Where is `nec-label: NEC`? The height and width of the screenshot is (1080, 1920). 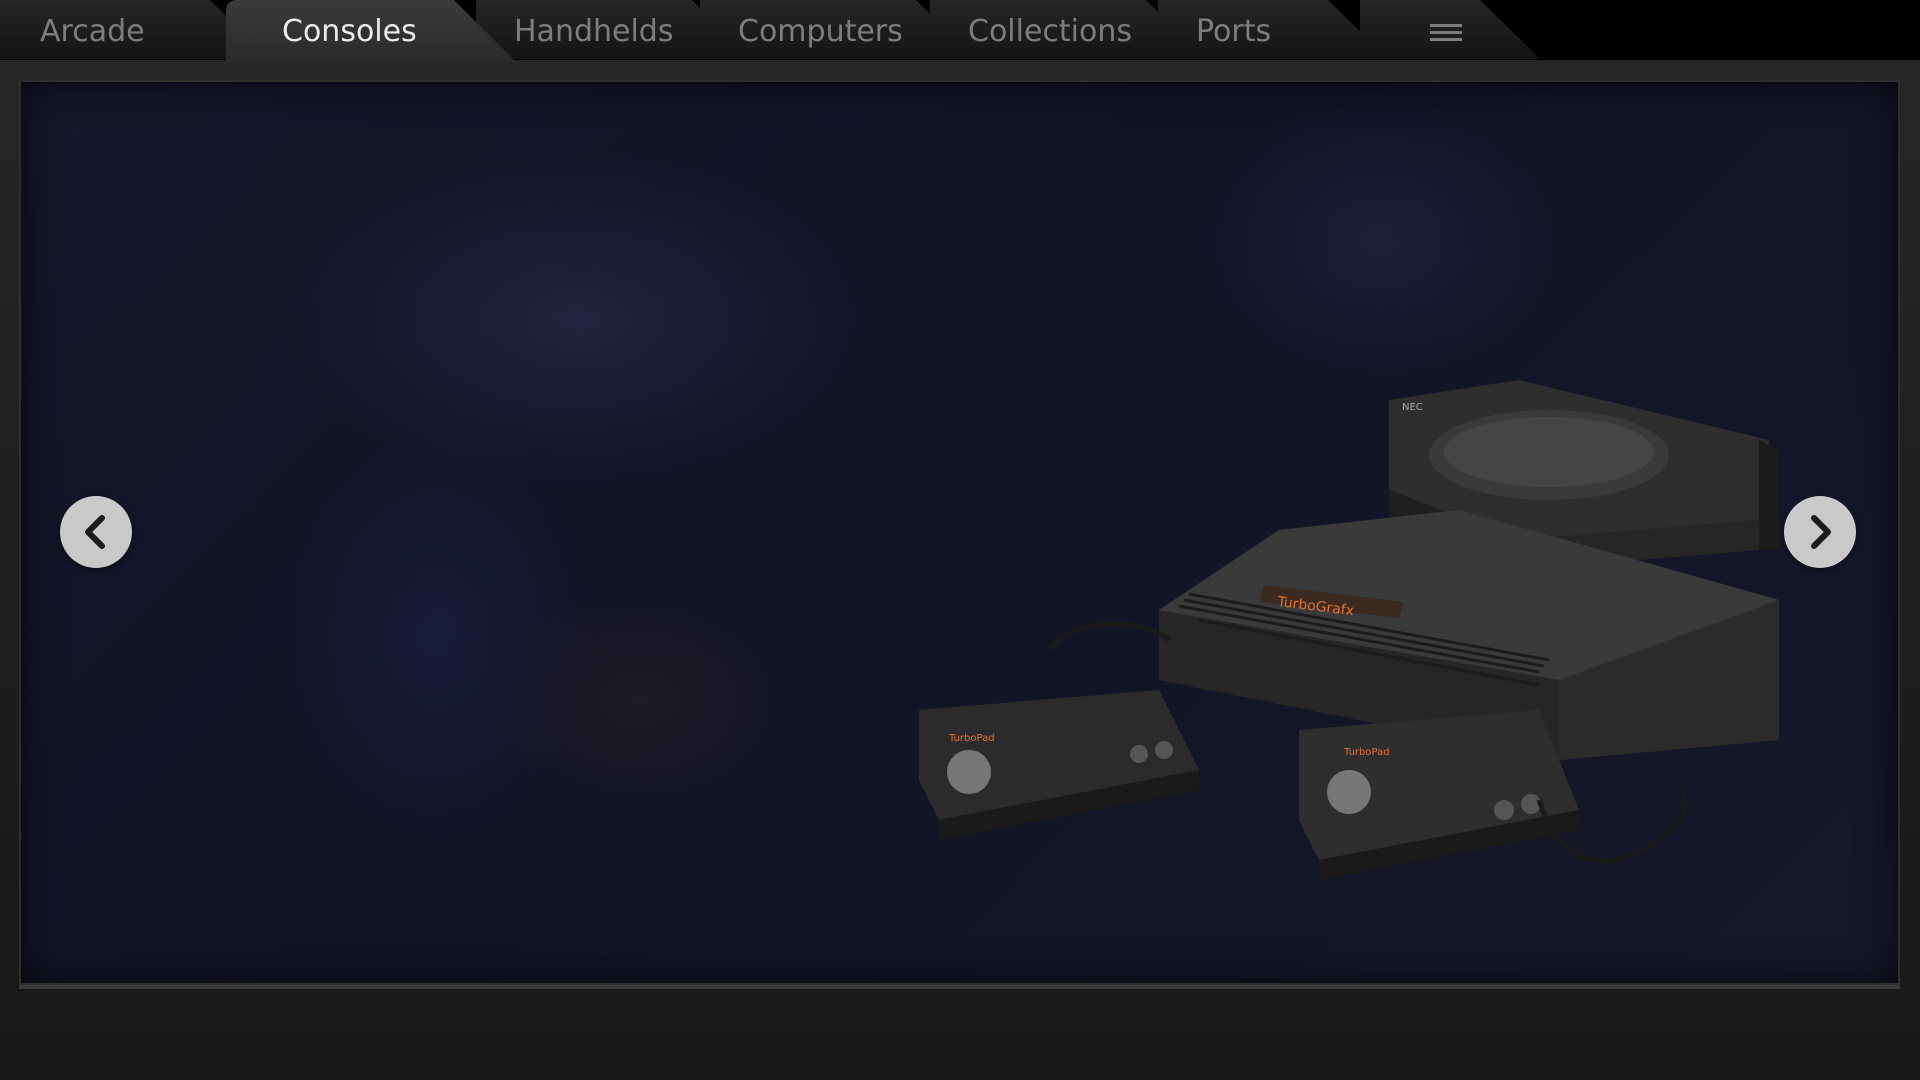 nec-label: NEC is located at coordinates (1412, 407).